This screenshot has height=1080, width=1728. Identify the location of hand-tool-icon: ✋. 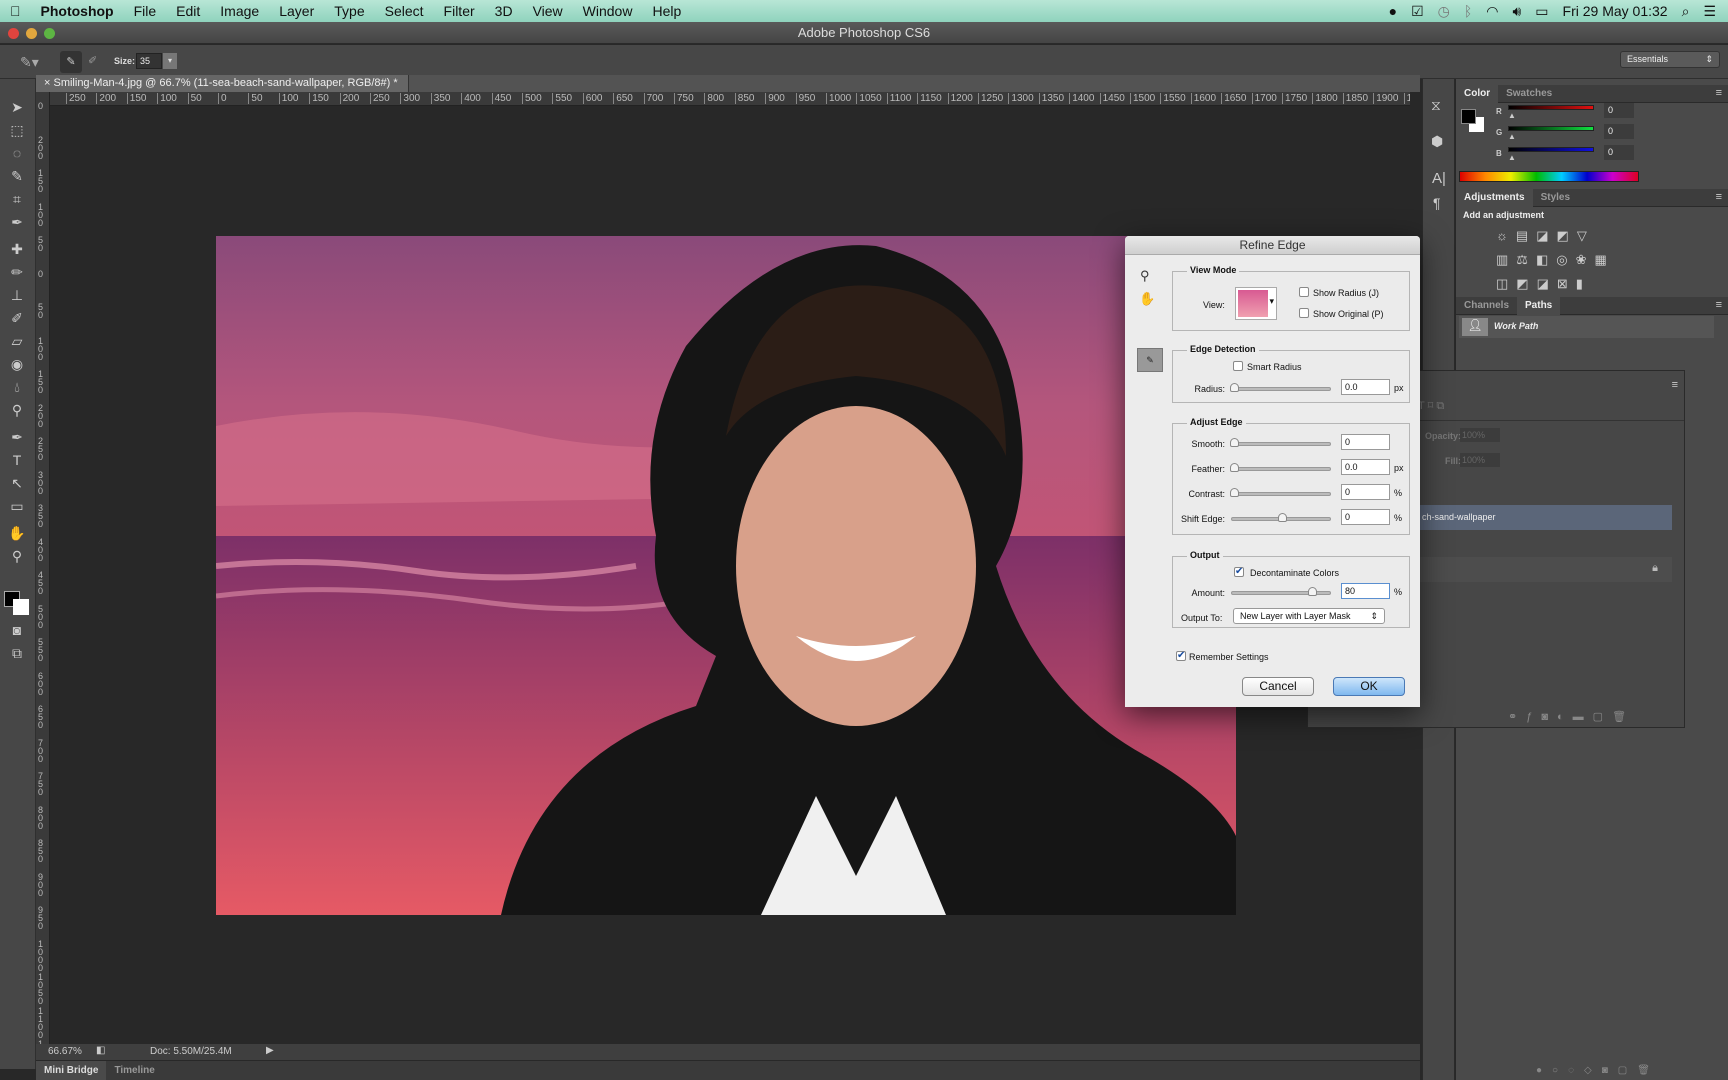
(1147, 299).